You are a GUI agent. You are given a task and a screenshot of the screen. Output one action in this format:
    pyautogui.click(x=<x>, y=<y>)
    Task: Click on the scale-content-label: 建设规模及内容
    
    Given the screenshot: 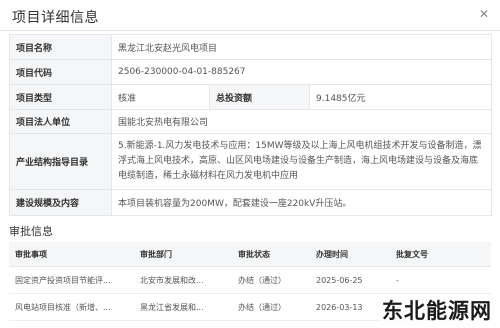 What is the action you would take?
    pyautogui.click(x=60, y=202)
    